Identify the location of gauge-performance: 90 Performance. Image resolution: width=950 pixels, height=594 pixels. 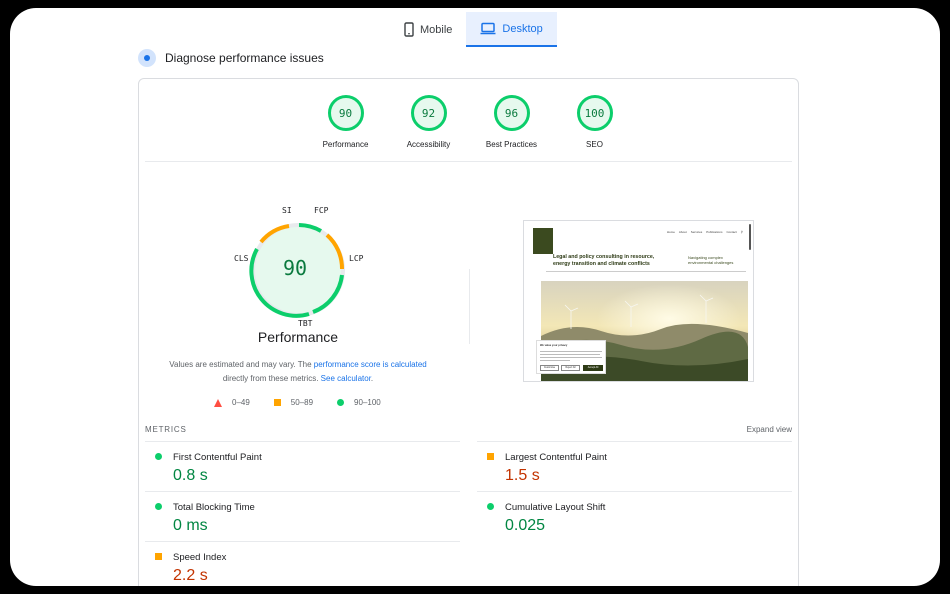
(345, 122).